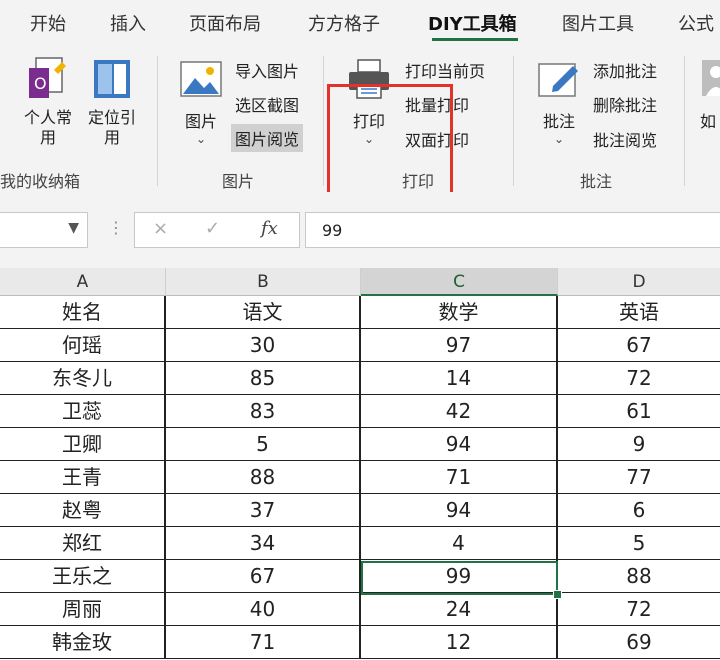 Image resolution: width=720 pixels, height=660 pixels. Describe the element at coordinates (625, 104) in the screenshot. I see `delete-comment-button: 删除批注` at that location.